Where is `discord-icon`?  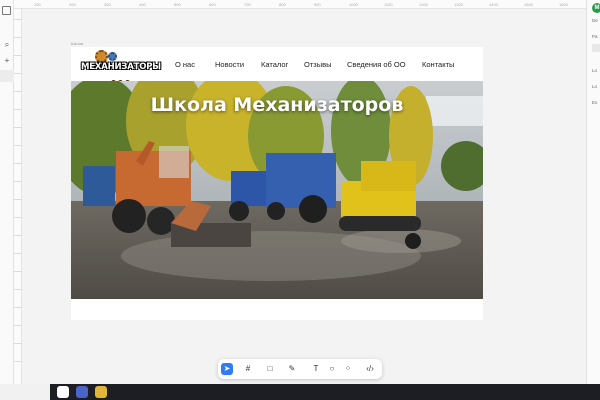 discord-icon is located at coordinates (82, 392).